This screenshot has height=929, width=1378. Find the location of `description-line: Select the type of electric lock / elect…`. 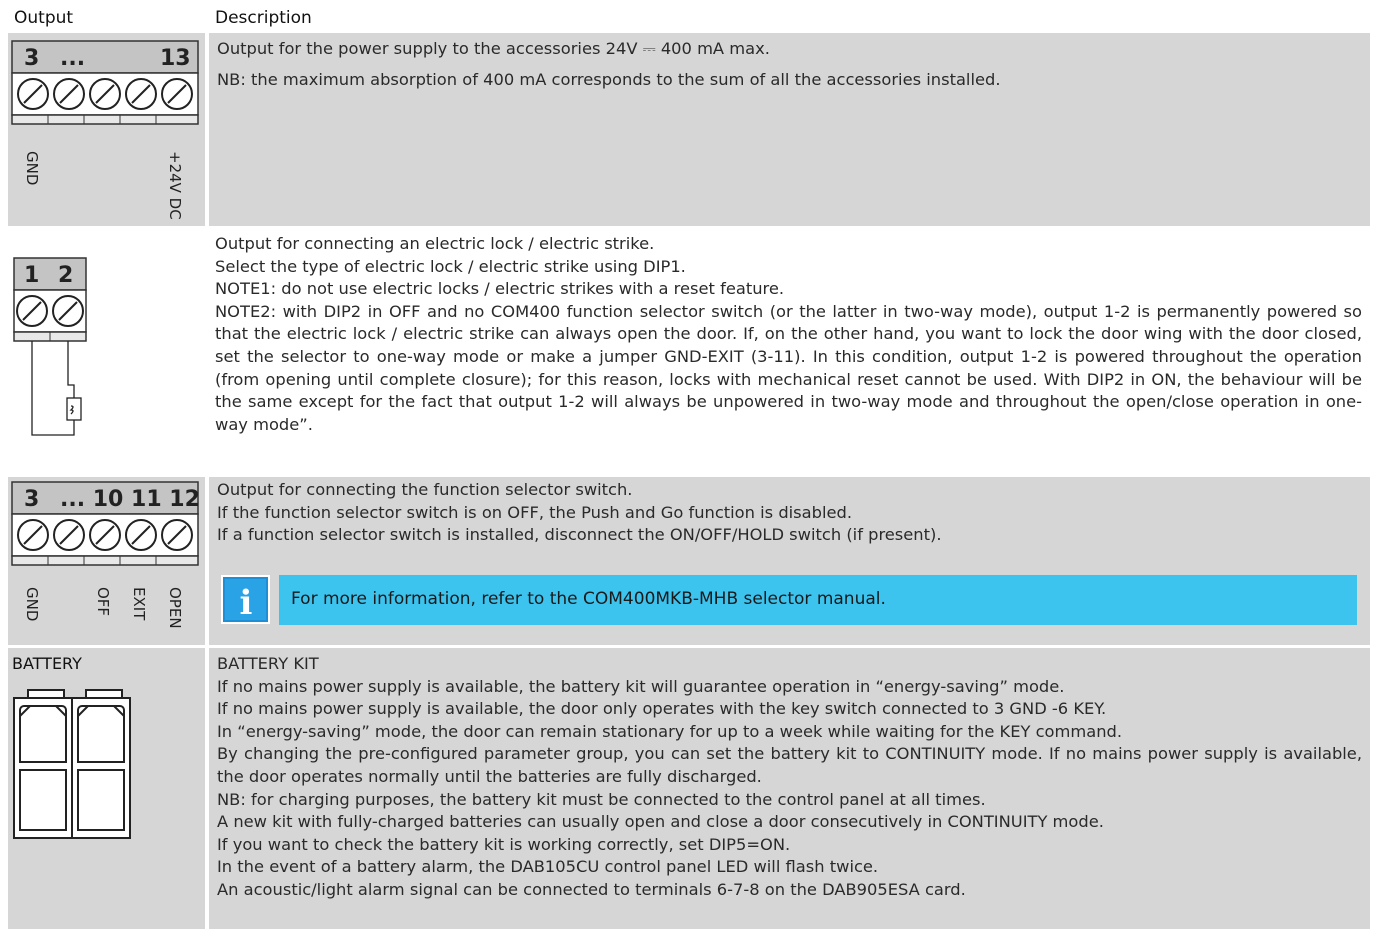

description-line: Select the type of electric lock / elect… is located at coordinates (450, 266).